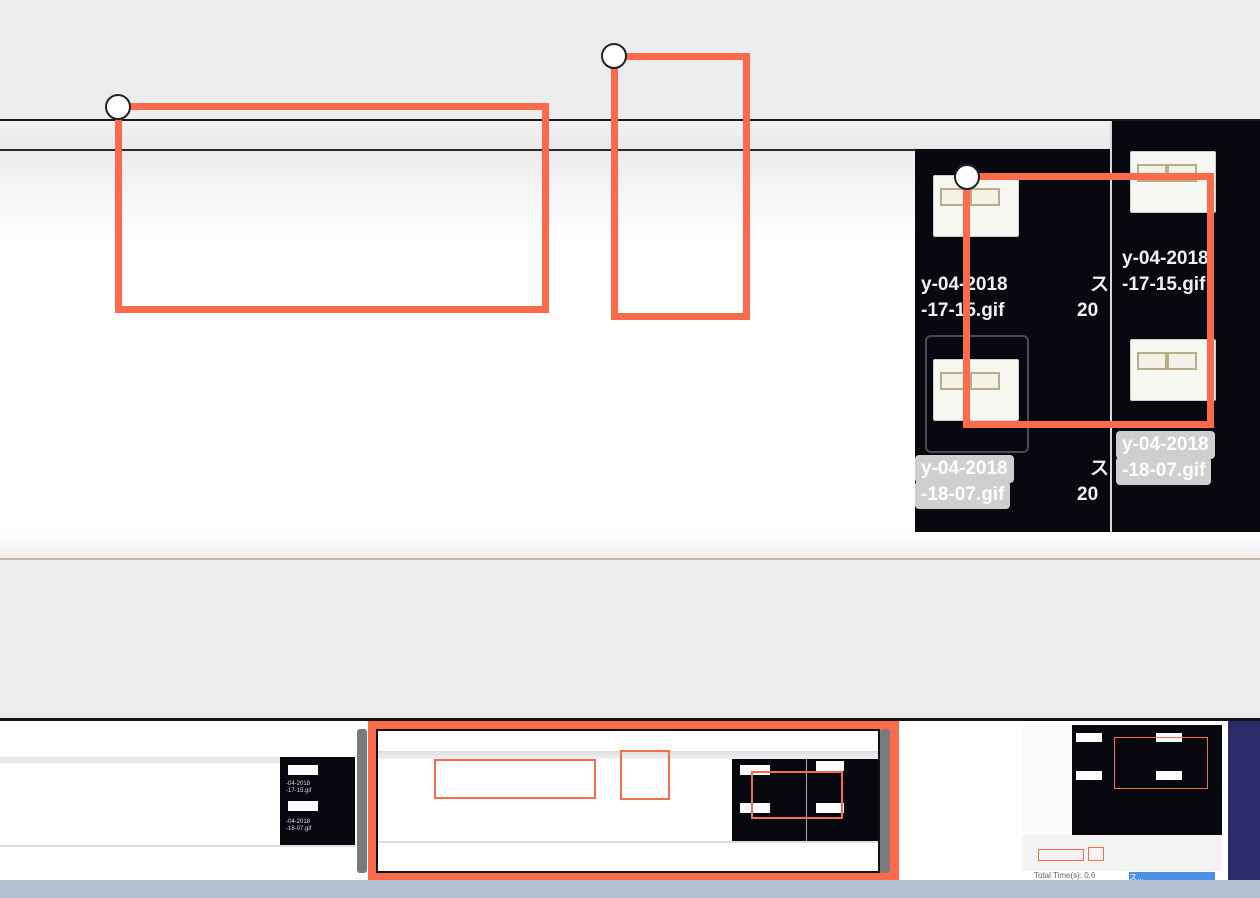  I want to click on frame-status-text: Total Time(s): 0.6, so click(1065, 875).